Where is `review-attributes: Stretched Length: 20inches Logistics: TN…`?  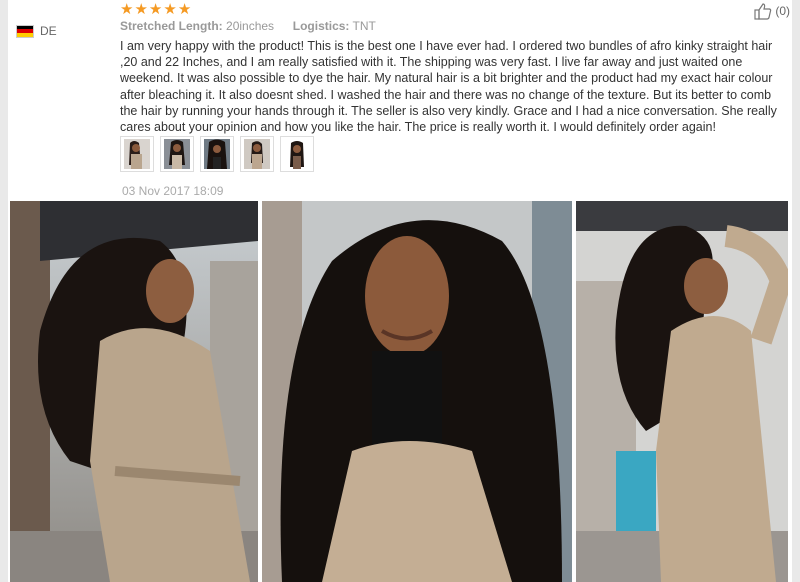 review-attributes: Stretched Length: 20inches Logistics: TN… is located at coordinates (248, 26).